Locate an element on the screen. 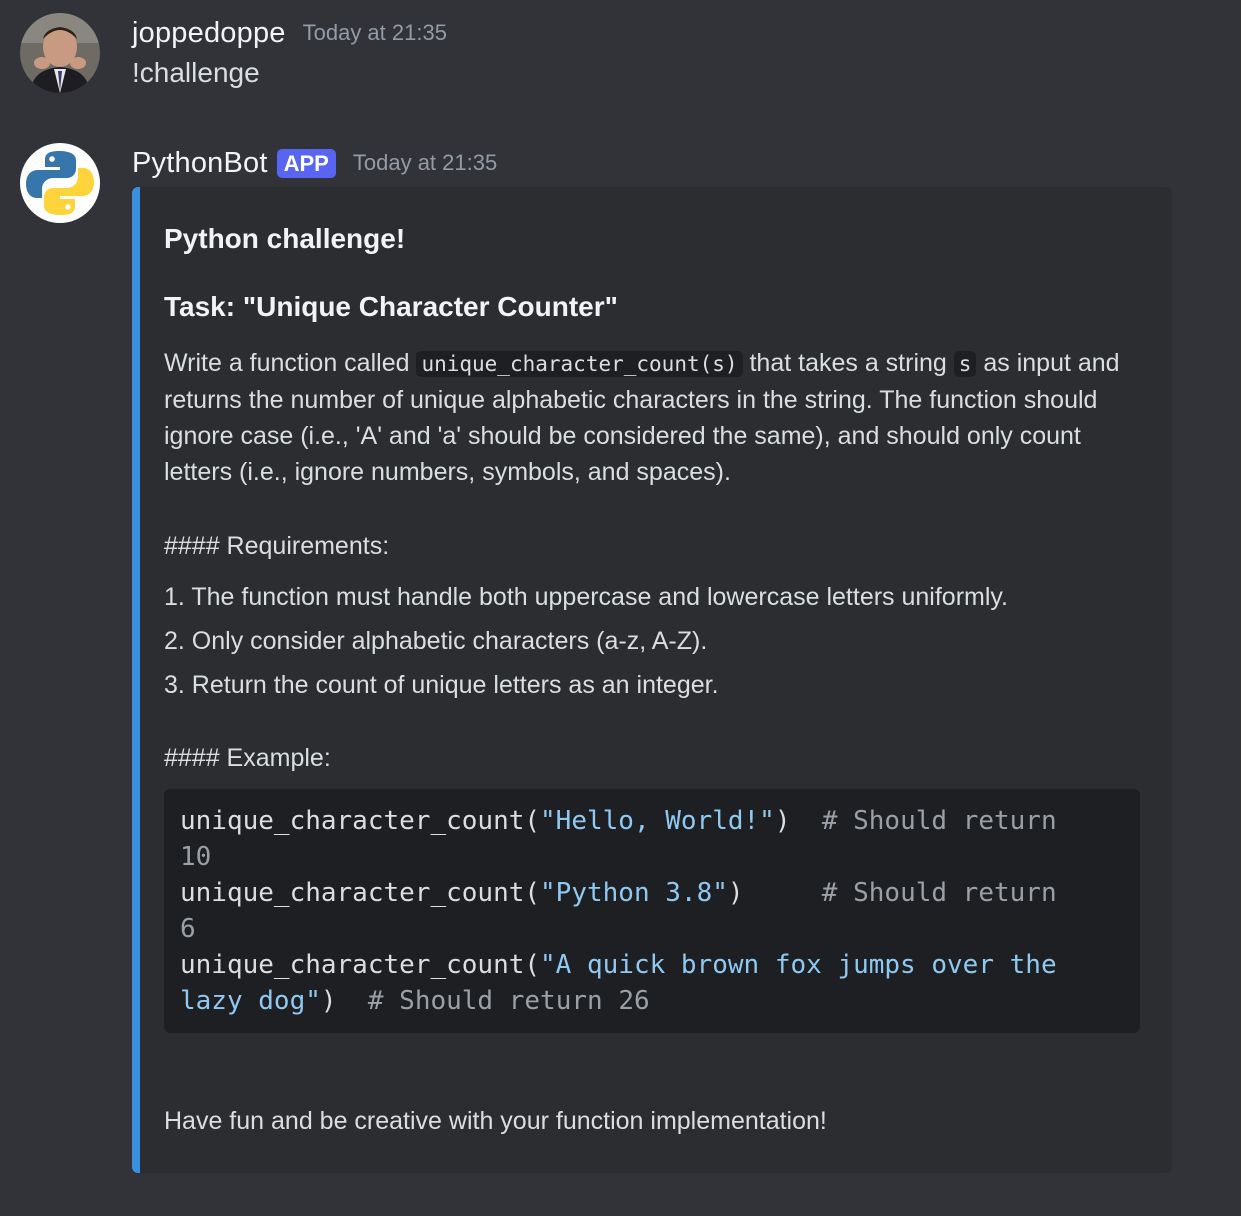  code-string: "A quick brown fox jumps over the is located at coordinates (798, 965).